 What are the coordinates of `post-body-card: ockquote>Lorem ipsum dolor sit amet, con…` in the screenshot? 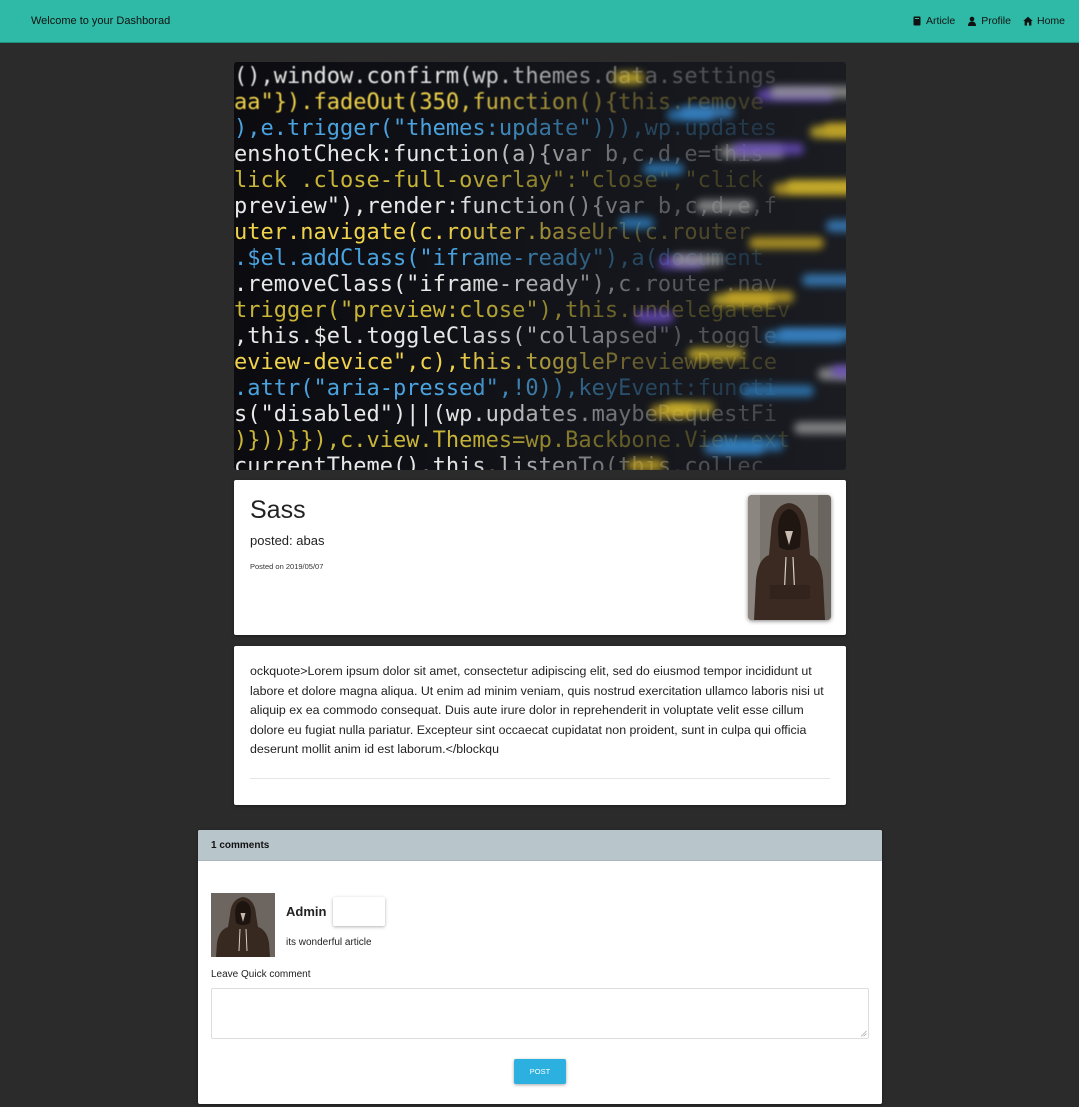 It's located at (540, 725).